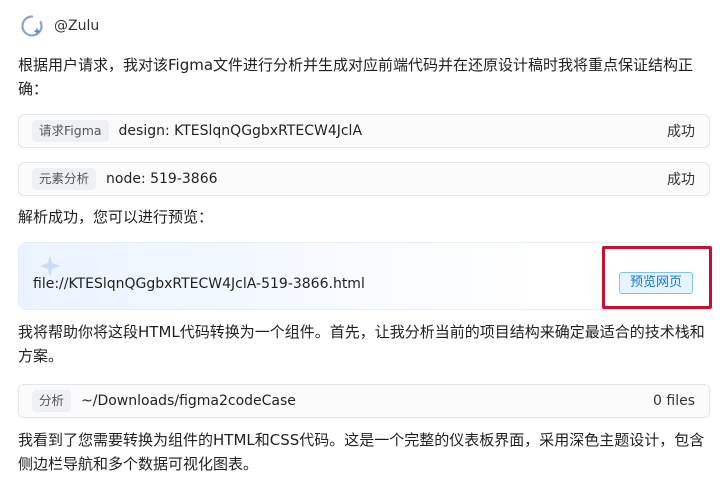 The height and width of the screenshot is (481, 720). I want to click on parse-success-text: 解析成功，您可以进行预览：, so click(116, 217).